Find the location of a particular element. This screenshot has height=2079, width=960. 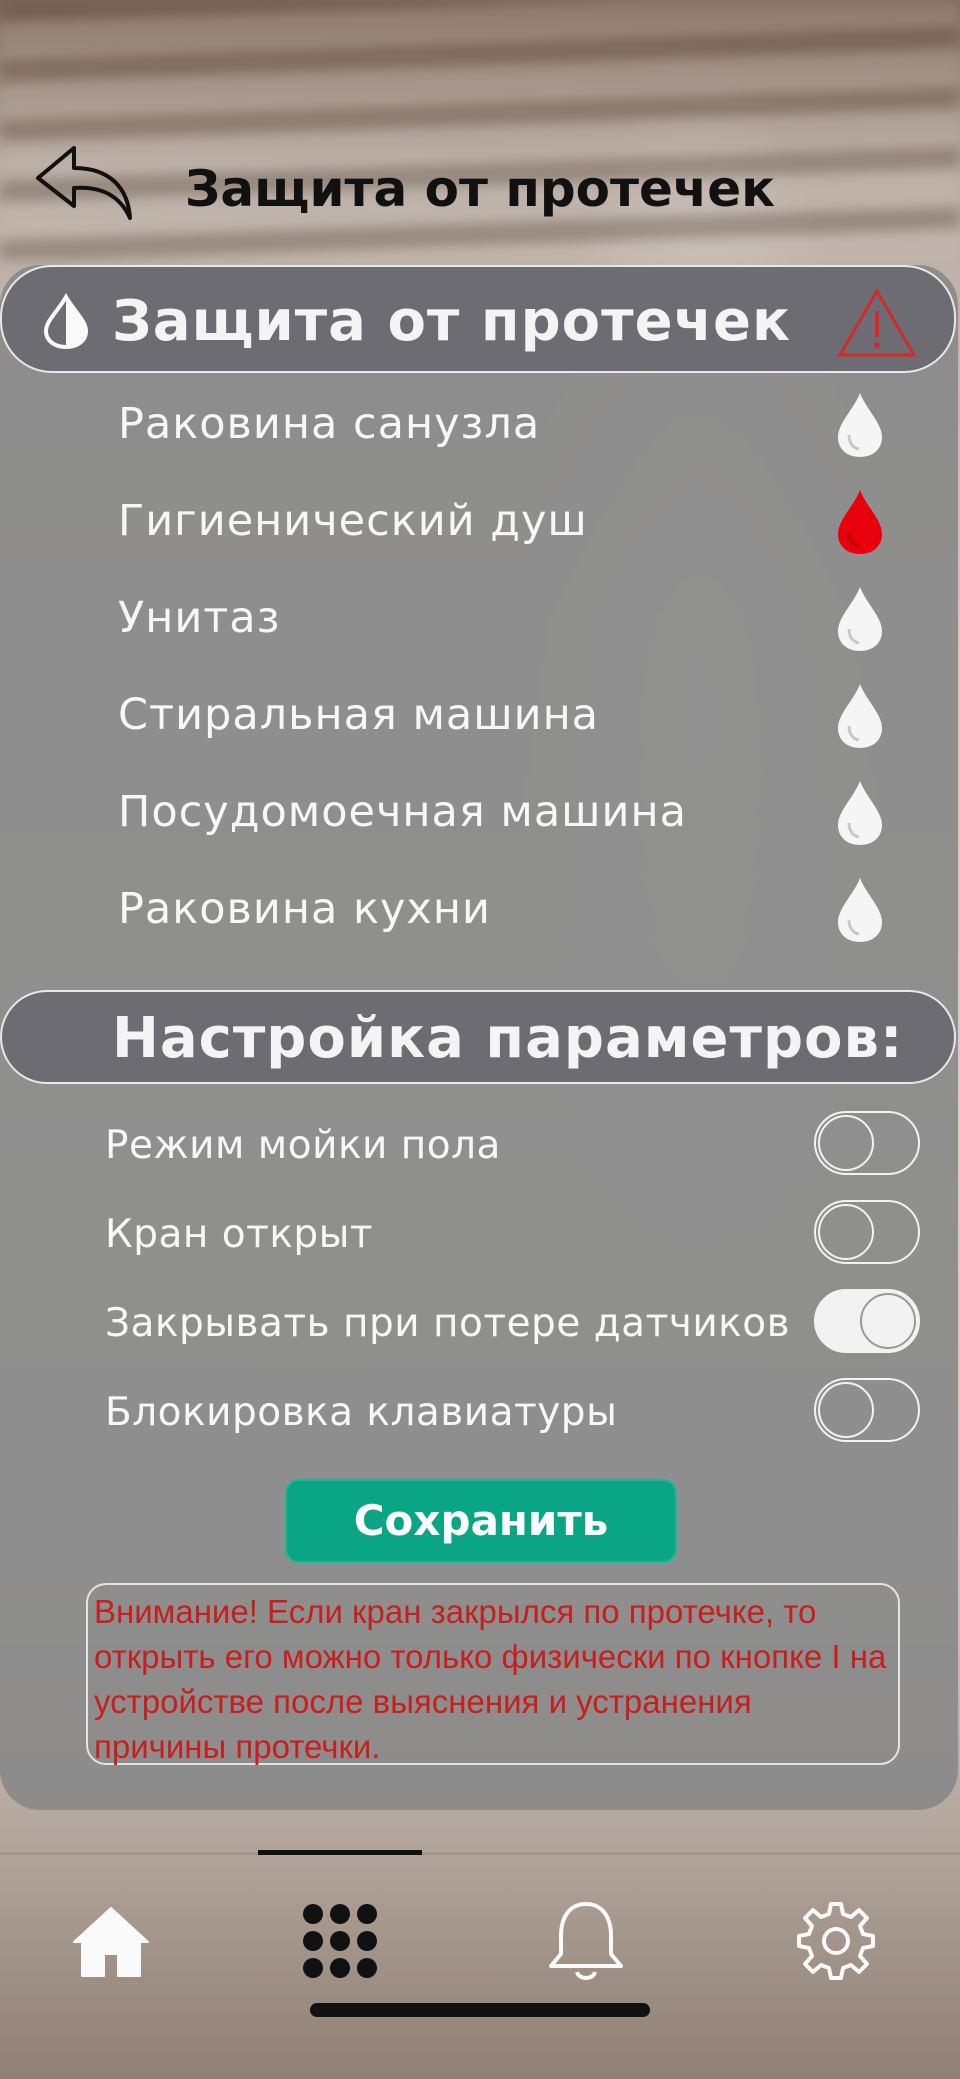

leak-sensor-row: Посудомоечная машина is located at coordinates (479, 813).